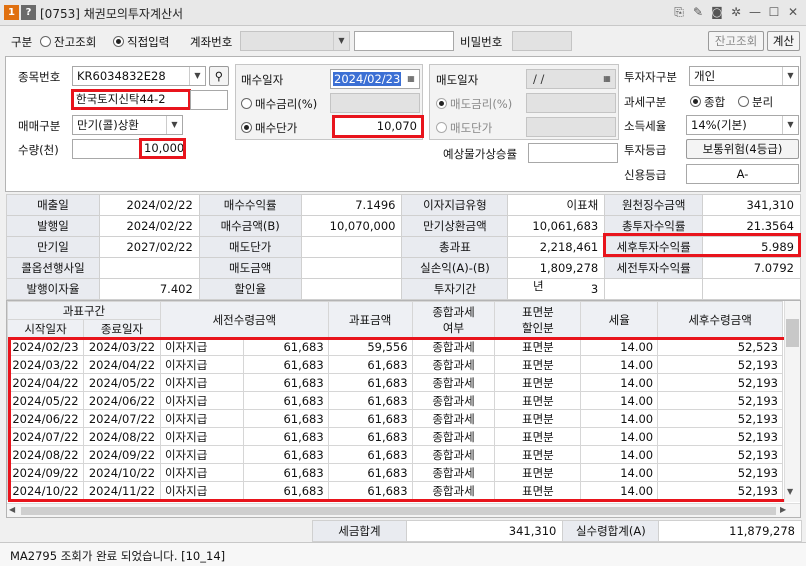  What do you see at coordinates (455, 247) in the screenshot?
I see `summary-key: 총과표` at bounding box center [455, 247].